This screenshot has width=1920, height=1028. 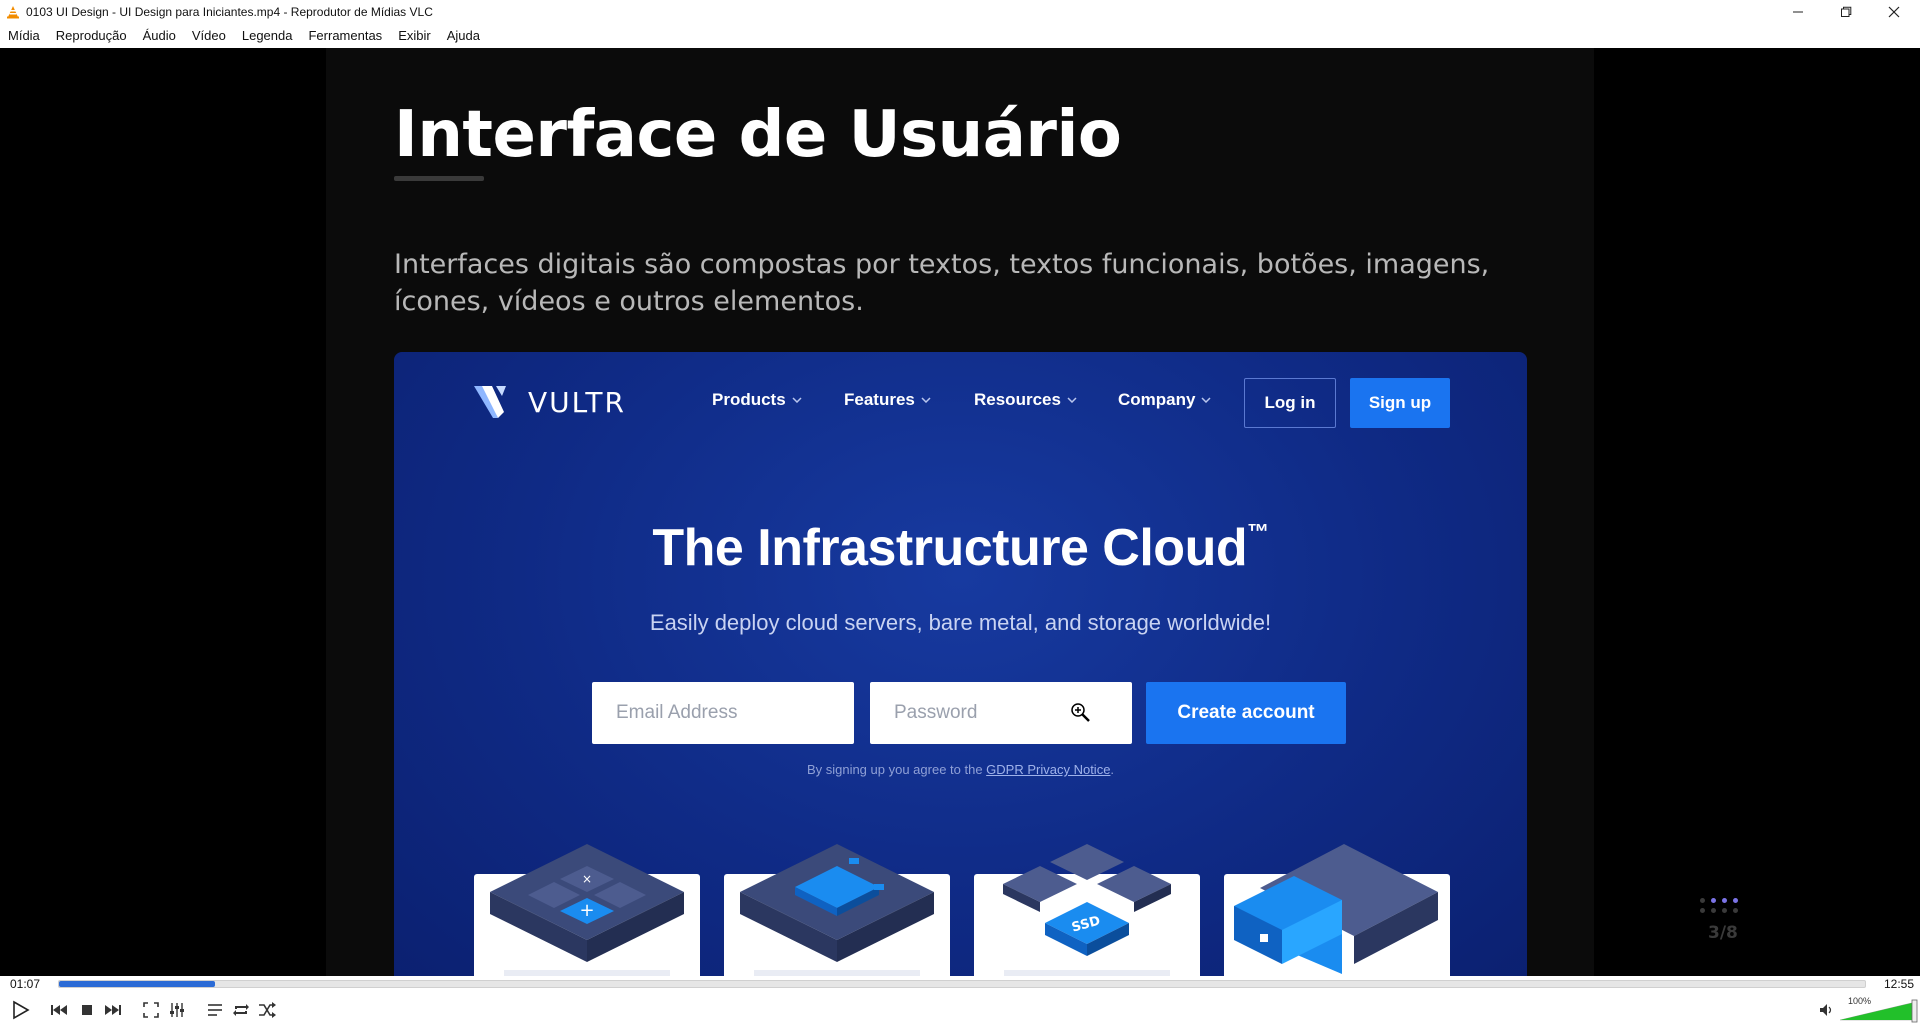 I want to click on minimize-icon, so click(x=1798, y=12).